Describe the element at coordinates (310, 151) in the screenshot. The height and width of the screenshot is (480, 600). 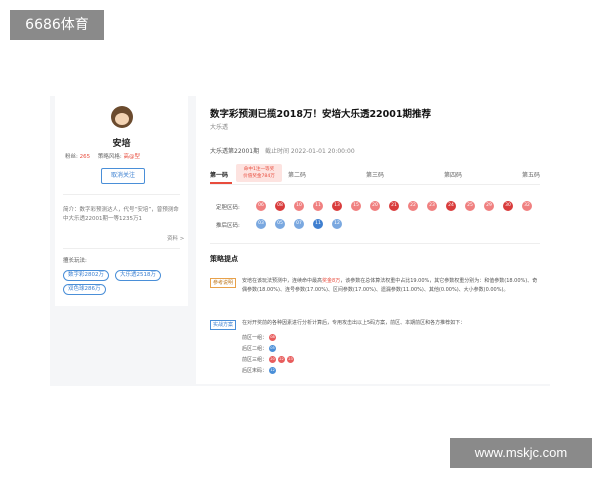
I see `deadline-label: 截止时间 2022-01-01 20:00:00` at that location.